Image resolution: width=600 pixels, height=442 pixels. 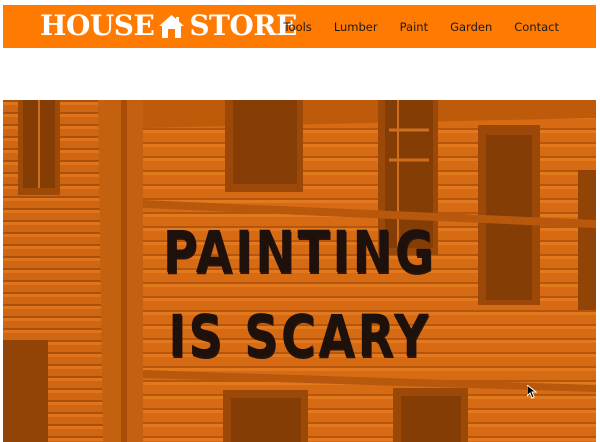 I want to click on nav-item-paint: Paint, so click(x=414, y=27).